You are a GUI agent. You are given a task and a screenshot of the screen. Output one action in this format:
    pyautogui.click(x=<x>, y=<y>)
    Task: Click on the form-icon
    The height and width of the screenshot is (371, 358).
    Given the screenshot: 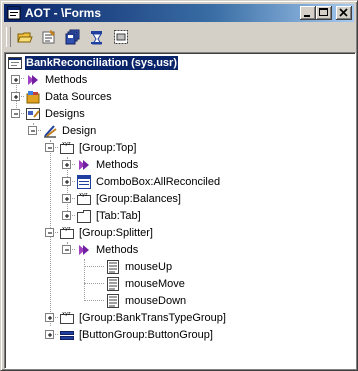 What is the action you would take?
    pyautogui.click(x=15, y=63)
    